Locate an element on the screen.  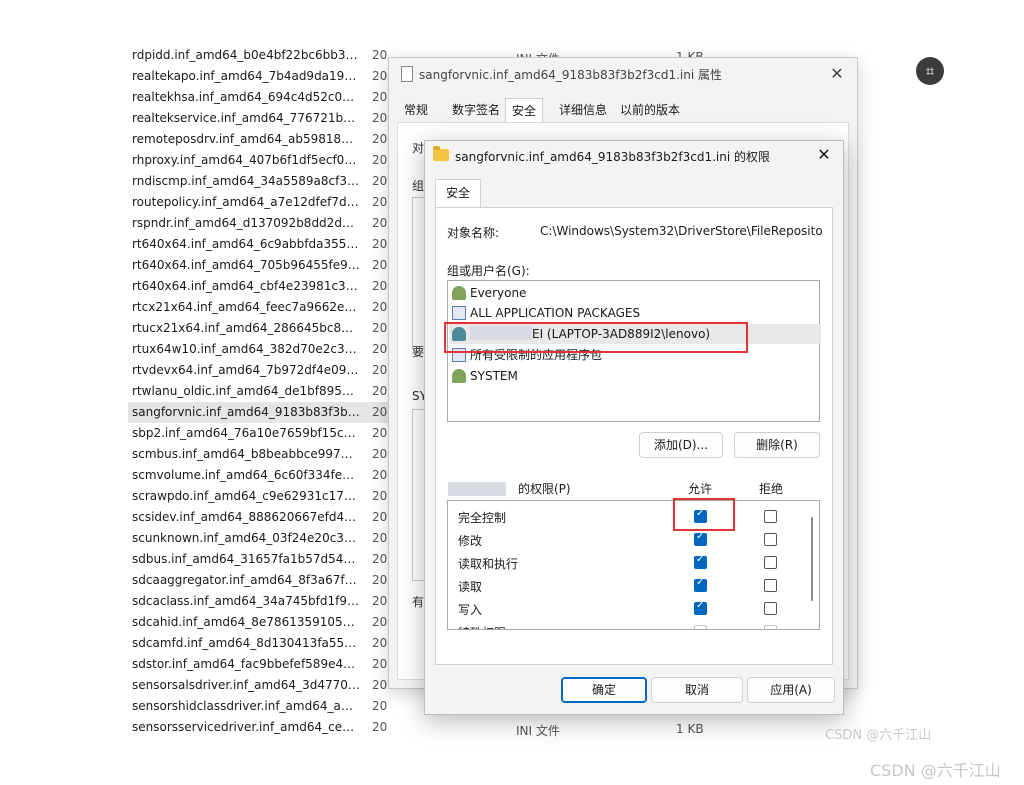
list-item: ALL APPLICATION PACKAGES is located at coordinates (546, 313).